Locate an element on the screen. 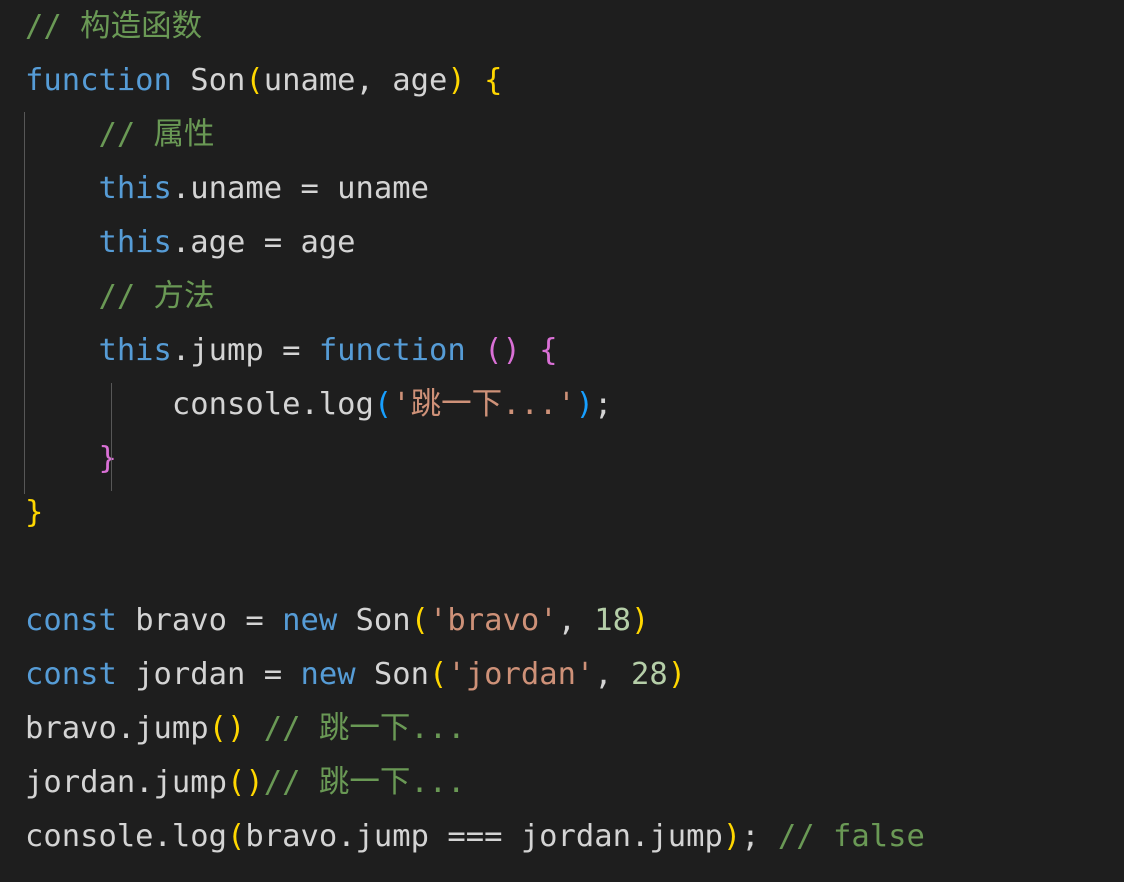 This screenshot has width=1124, height=882. code-token-b1: } is located at coordinates (34, 512).